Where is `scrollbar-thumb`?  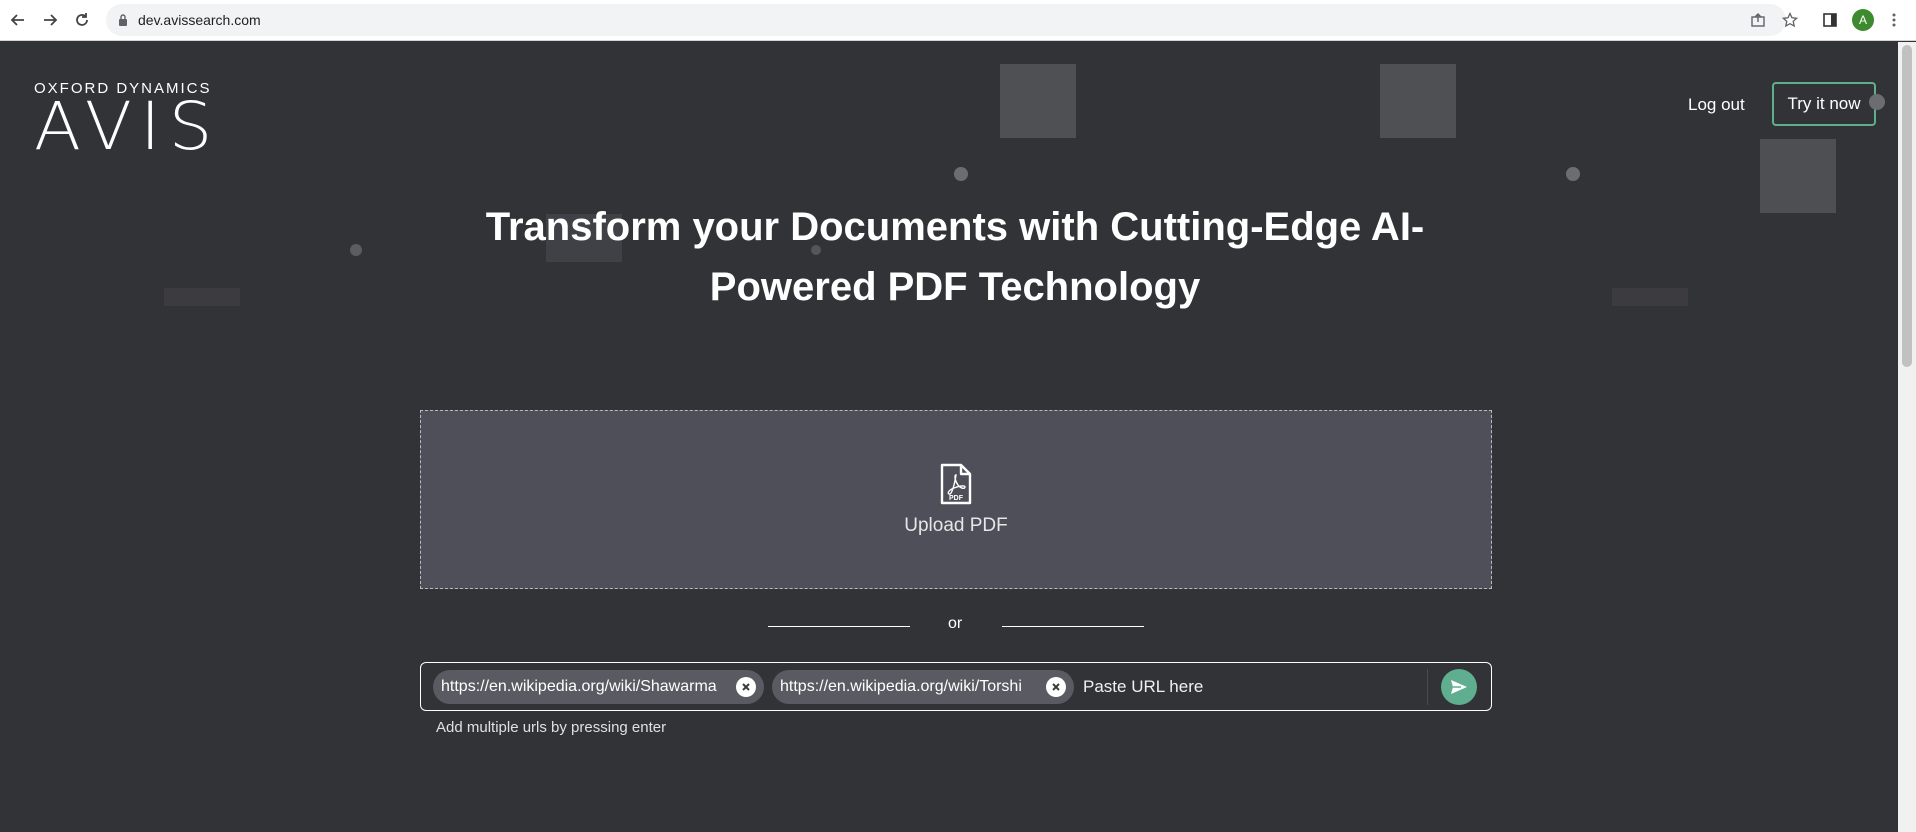 scrollbar-thumb is located at coordinates (1907, 206).